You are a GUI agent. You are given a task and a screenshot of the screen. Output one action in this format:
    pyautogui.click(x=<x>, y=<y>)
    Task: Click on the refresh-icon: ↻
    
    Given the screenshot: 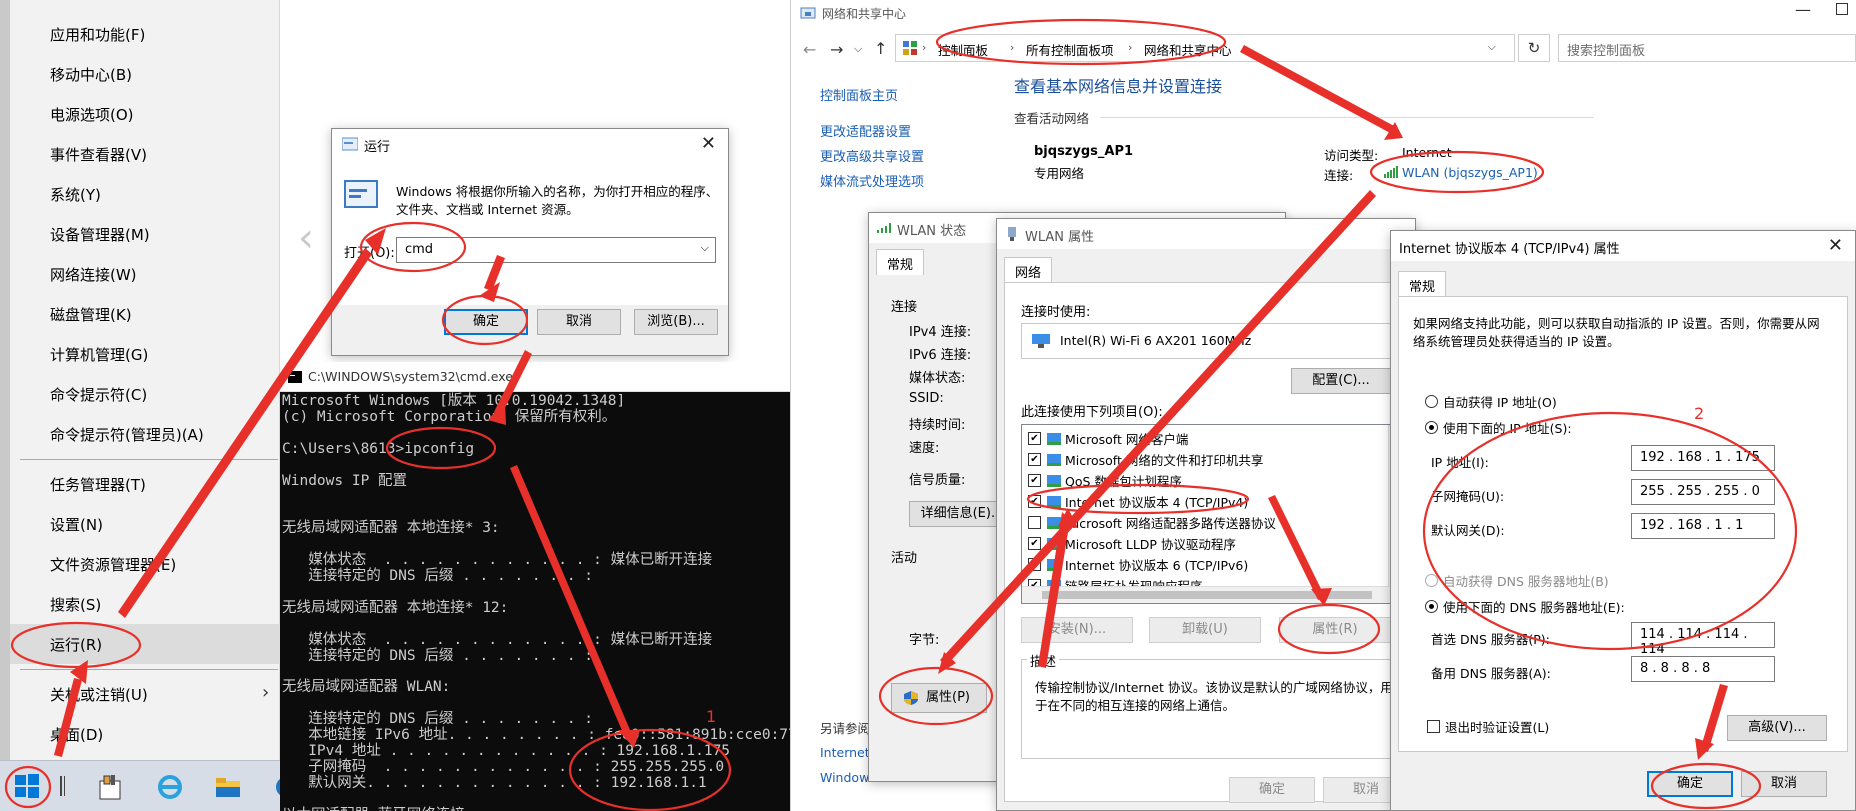 What is the action you would take?
    pyautogui.click(x=1534, y=48)
    